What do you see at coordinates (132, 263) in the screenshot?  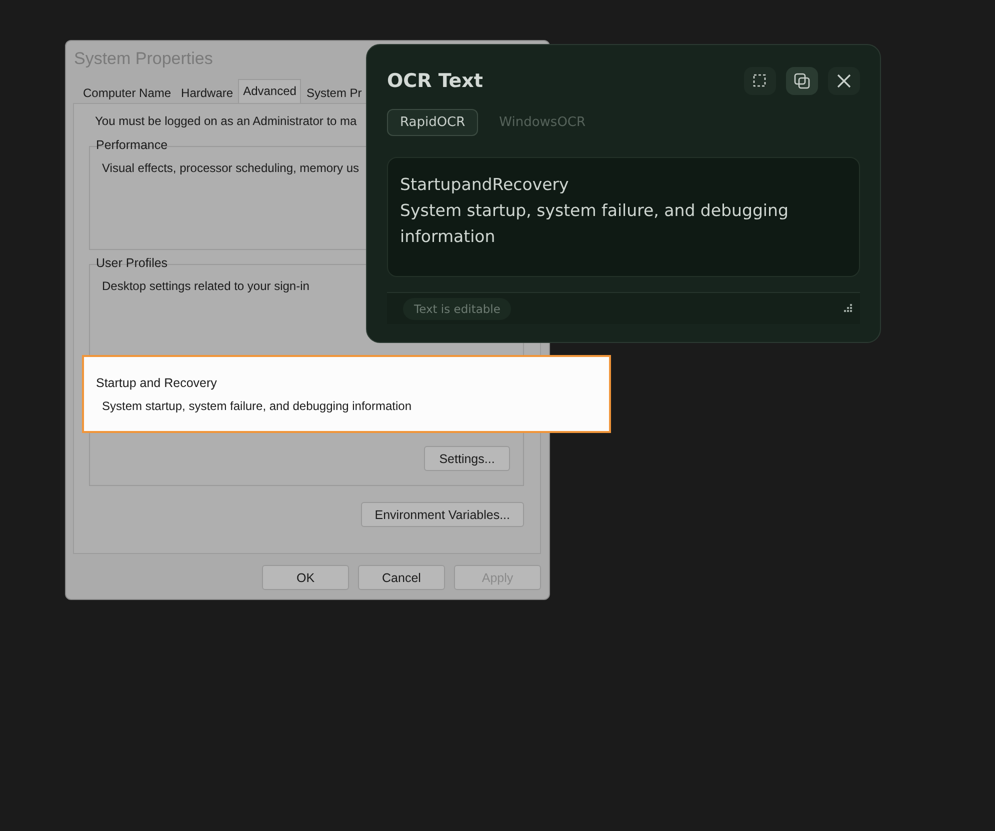 I see `group-title: User Profiles` at bounding box center [132, 263].